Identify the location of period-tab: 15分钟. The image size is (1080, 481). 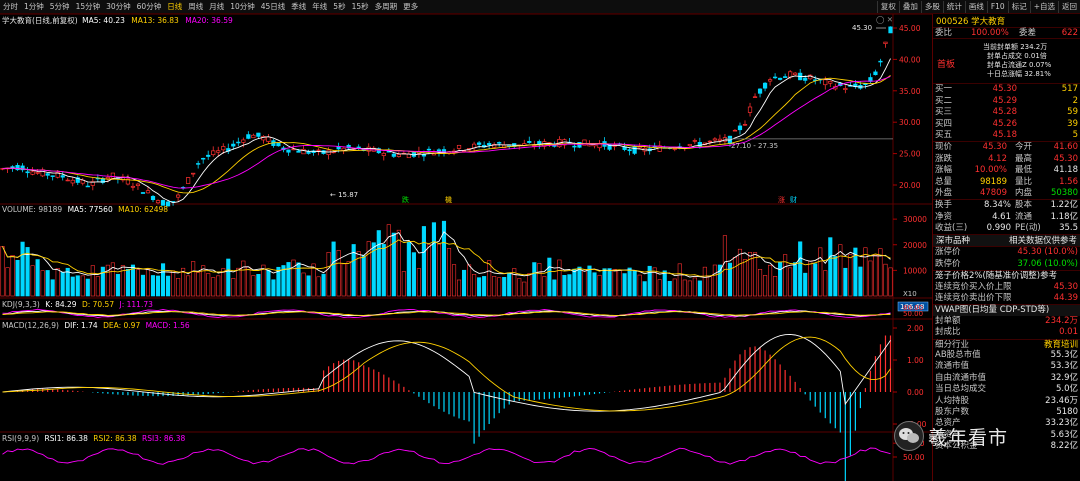
(88, 6).